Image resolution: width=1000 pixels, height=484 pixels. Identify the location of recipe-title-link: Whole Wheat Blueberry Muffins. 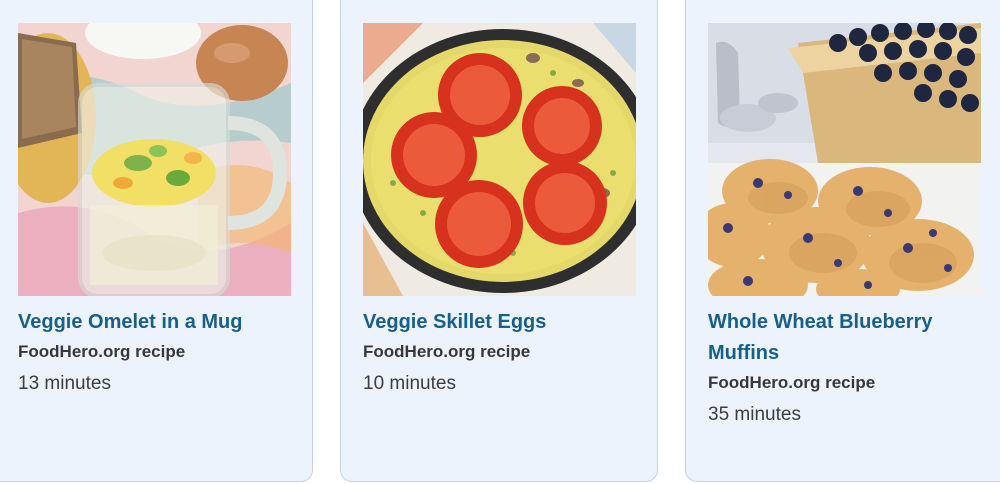
(843, 338).